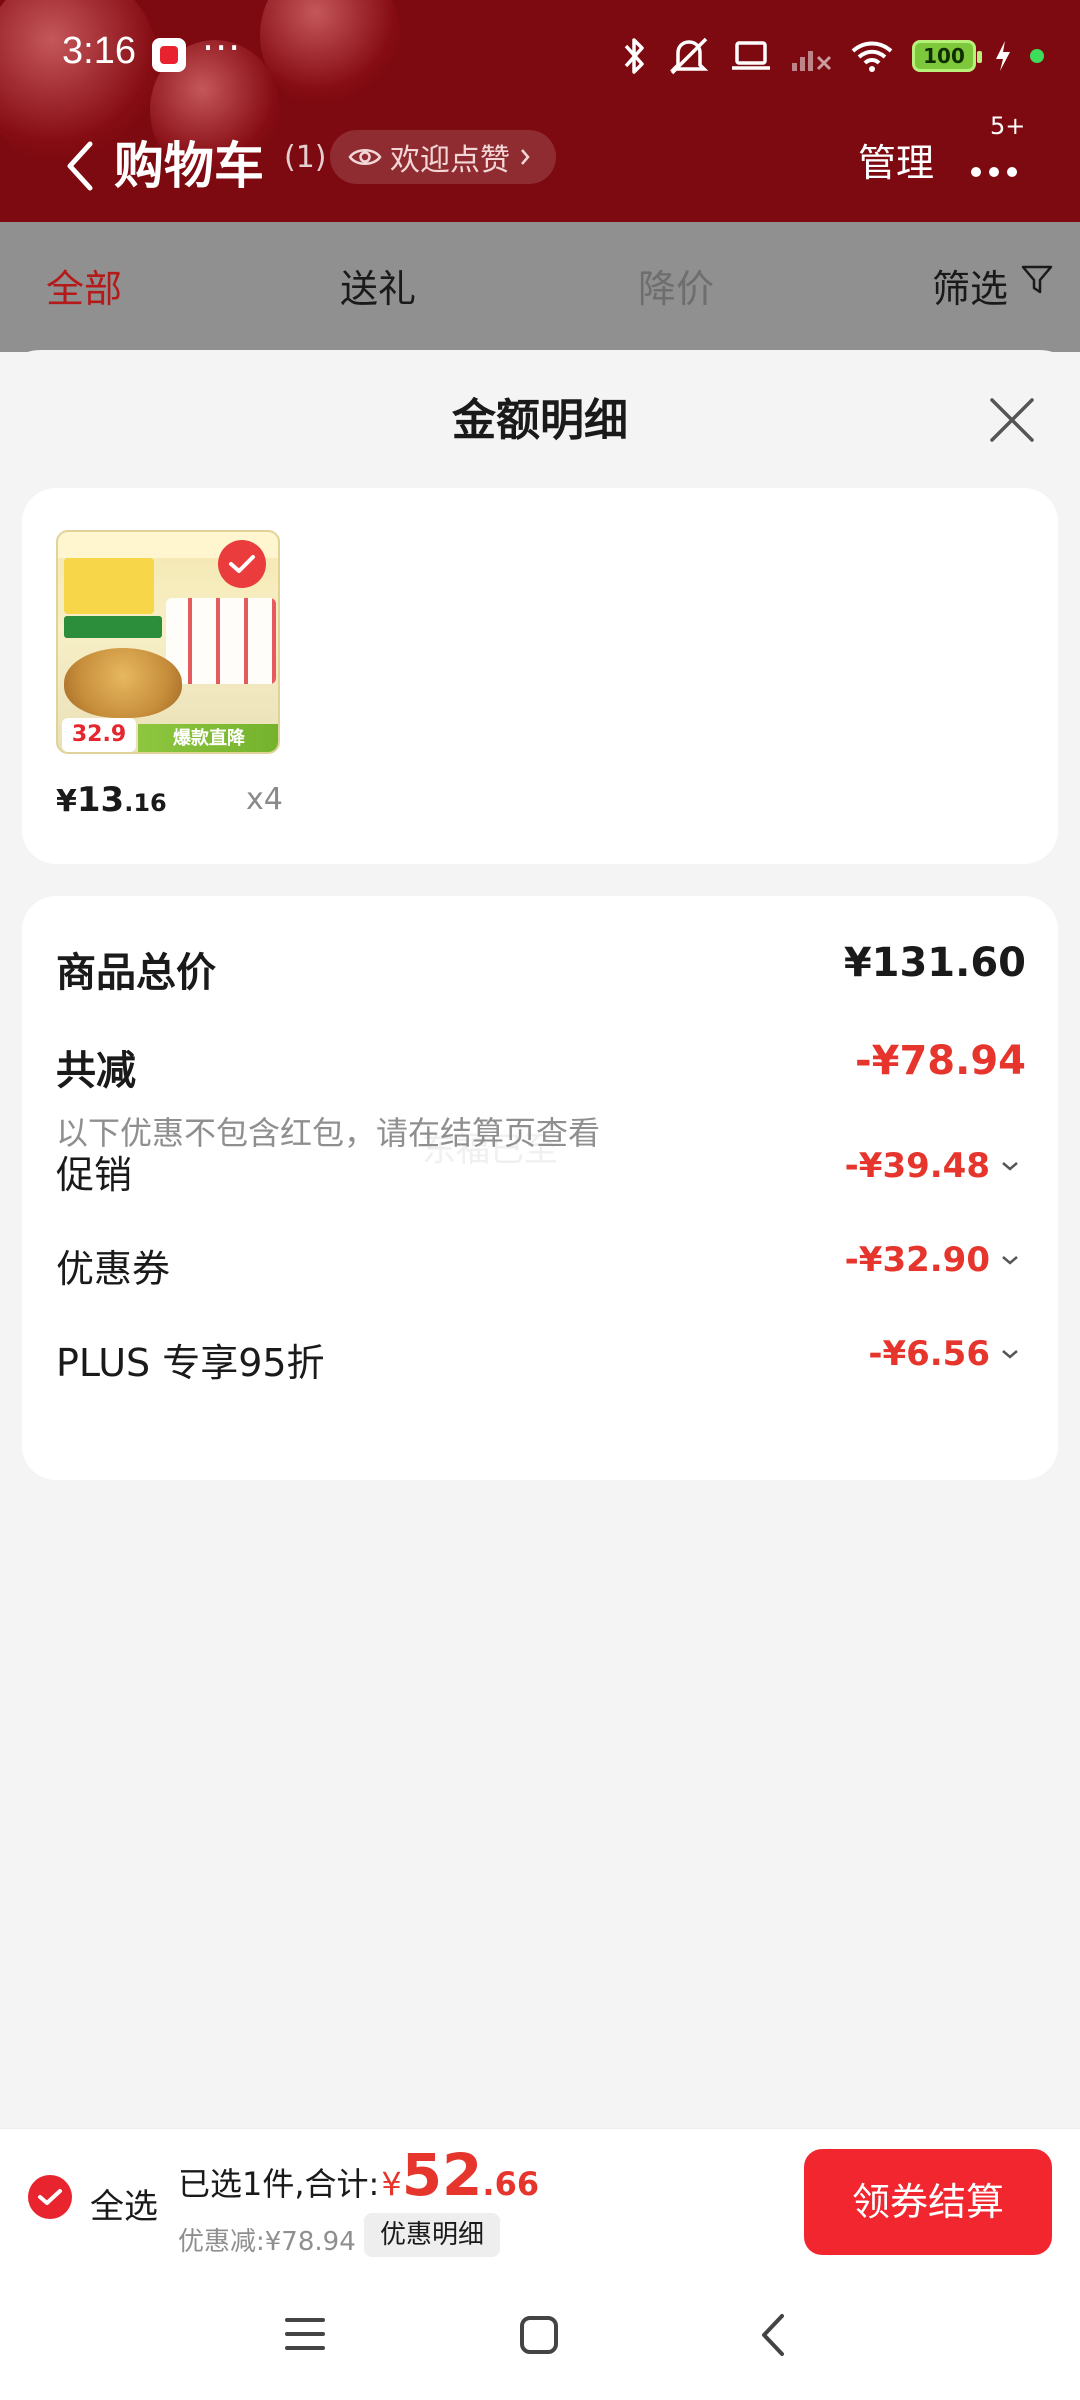 The height and width of the screenshot is (2400, 1080). I want to click on system-back-icon, so click(773, 2335).